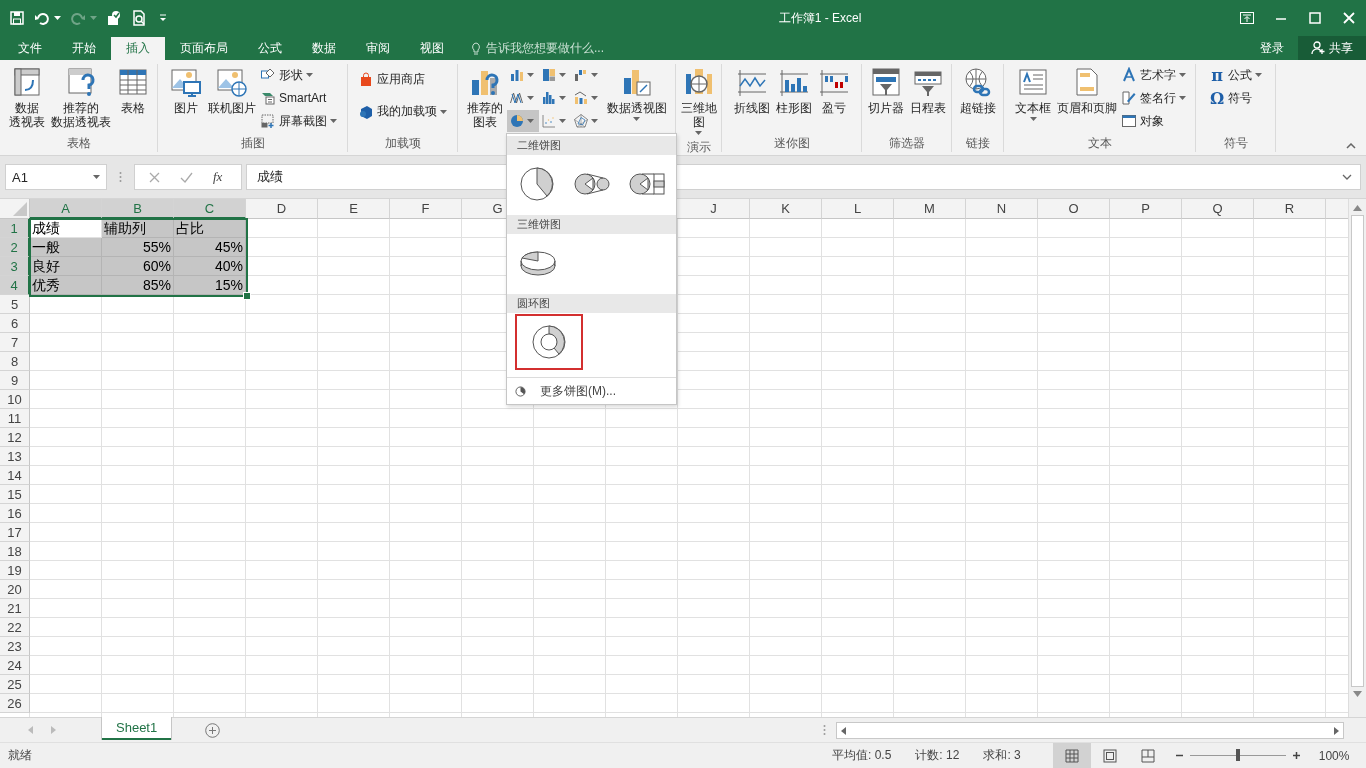  What do you see at coordinates (15, 494) in the screenshot?
I see `row-header: 15` at bounding box center [15, 494].